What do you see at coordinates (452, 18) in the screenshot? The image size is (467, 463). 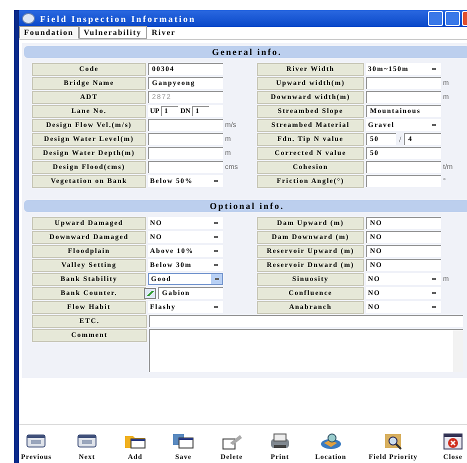 I see `maximize-button` at bounding box center [452, 18].